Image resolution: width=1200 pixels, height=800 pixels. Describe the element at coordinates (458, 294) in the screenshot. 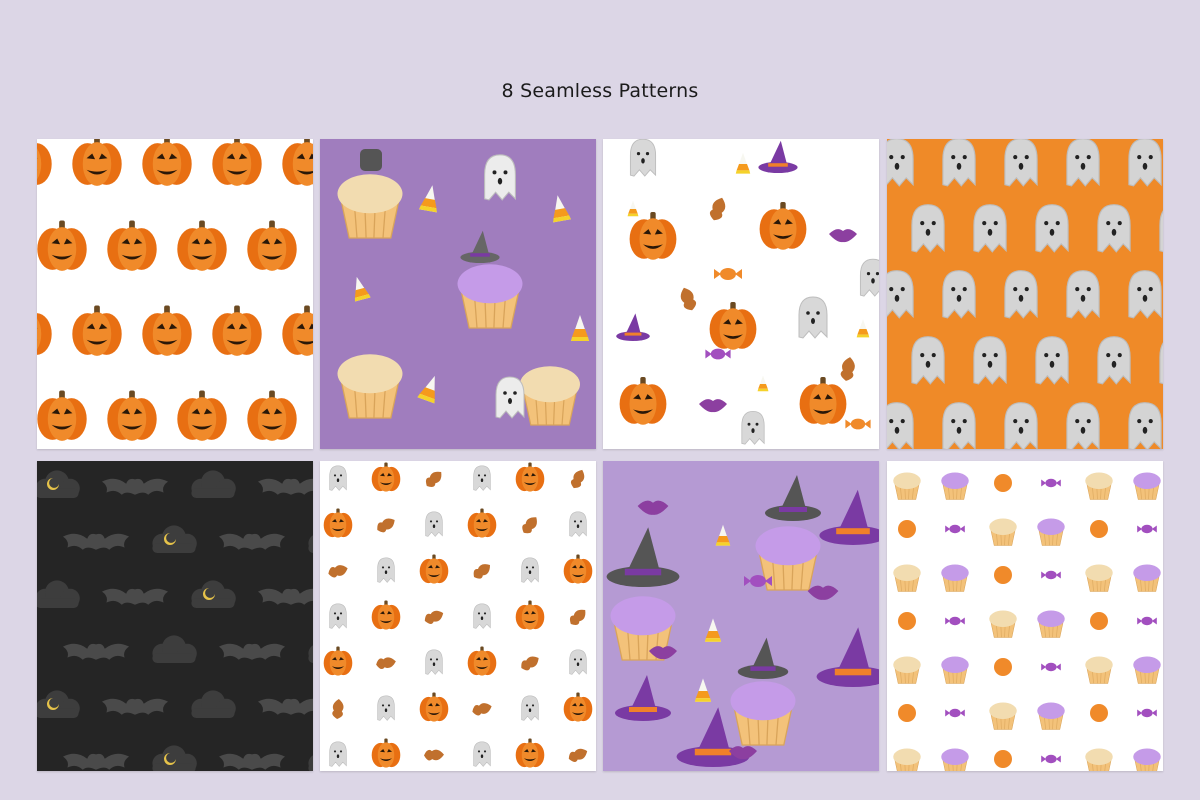

I see `pattern-tile-cupcakes` at that location.